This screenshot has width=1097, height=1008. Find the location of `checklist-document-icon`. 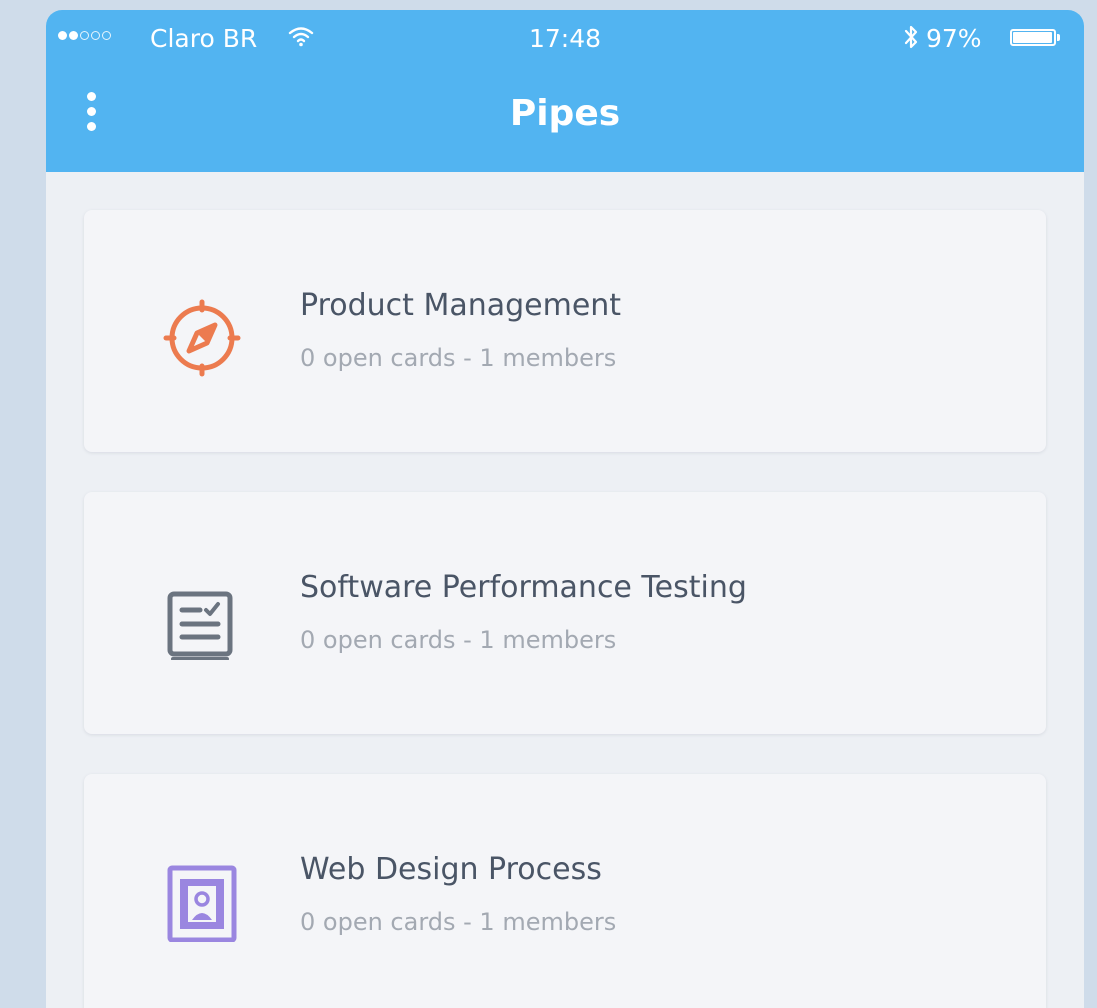

checklist-document-icon is located at coordinates (200, 625).